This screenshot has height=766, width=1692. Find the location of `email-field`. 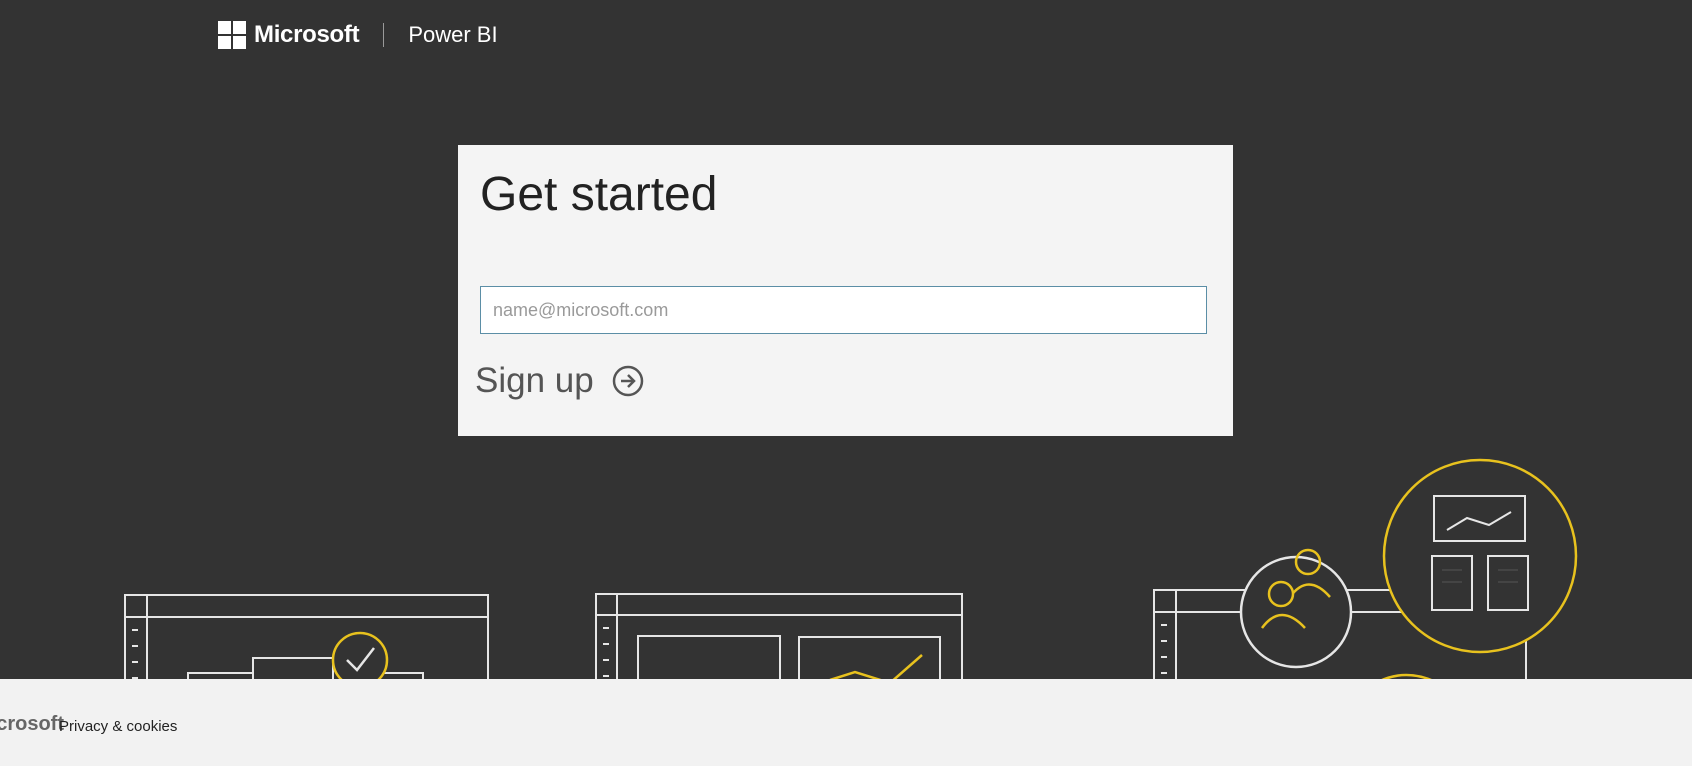

email-field is located at coordinates (843, 310).